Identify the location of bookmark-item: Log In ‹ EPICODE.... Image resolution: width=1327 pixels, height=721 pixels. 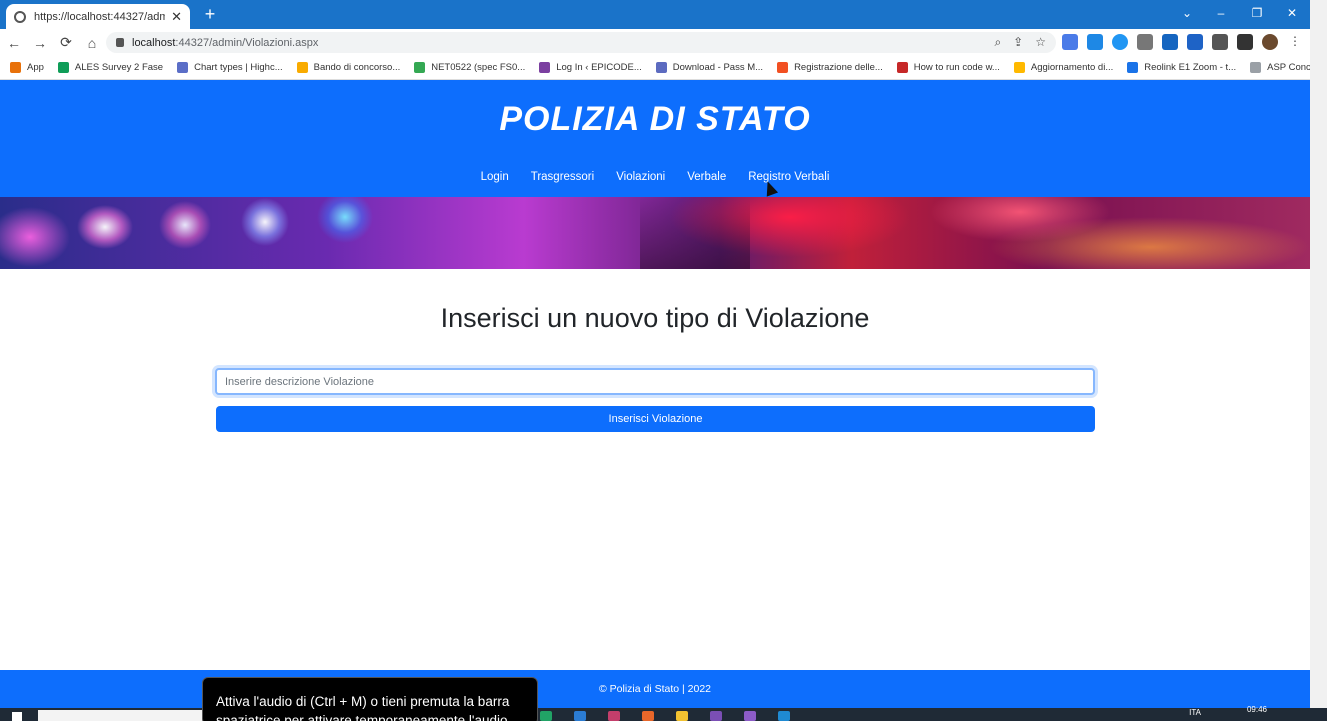
(590, 67).